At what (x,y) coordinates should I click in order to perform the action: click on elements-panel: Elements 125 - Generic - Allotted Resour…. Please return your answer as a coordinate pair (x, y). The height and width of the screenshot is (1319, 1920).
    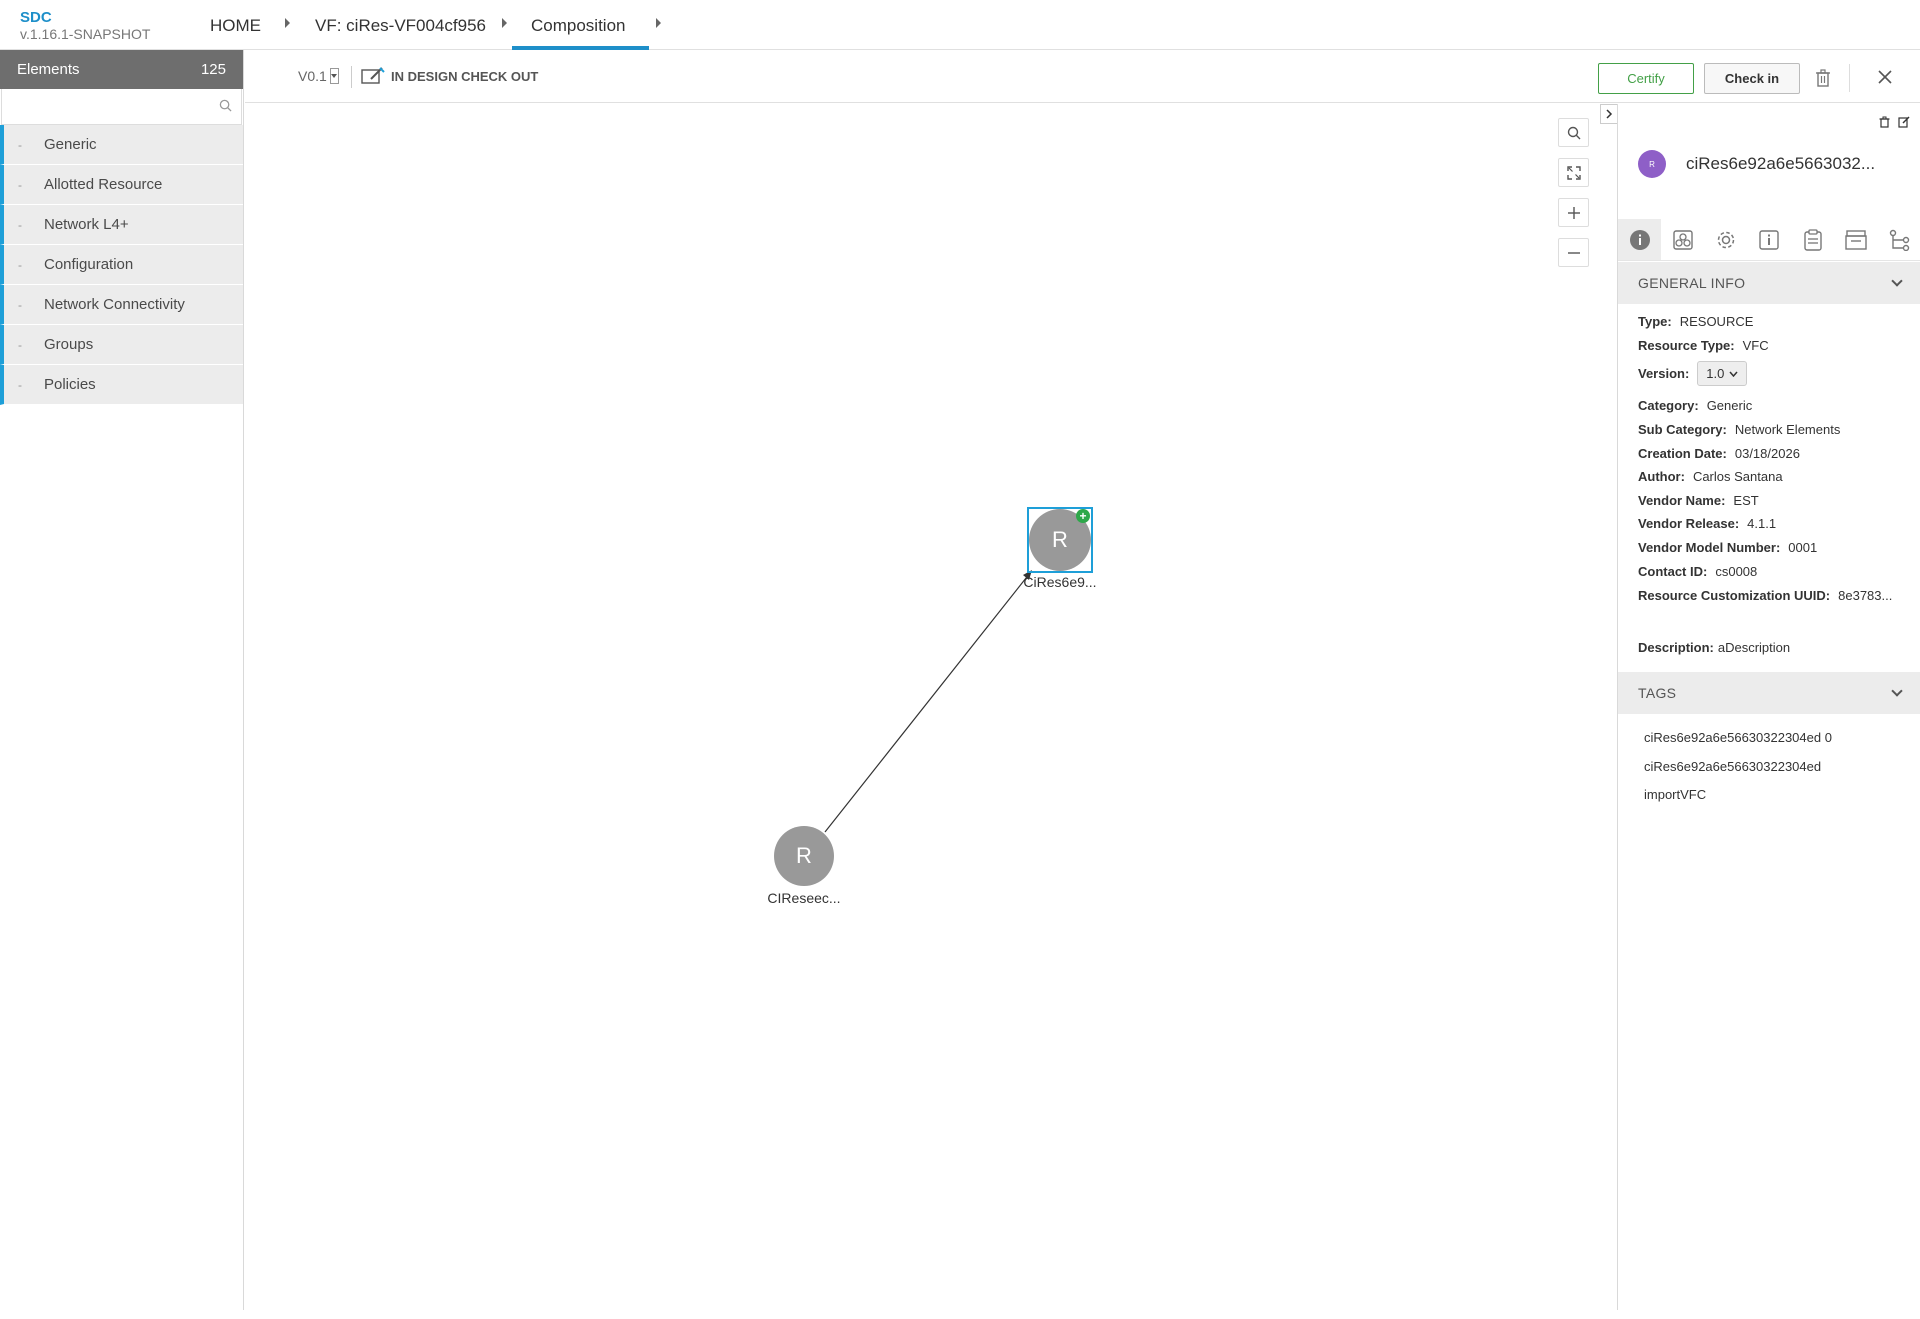
    Looking at the image, I should click on (122, 680).